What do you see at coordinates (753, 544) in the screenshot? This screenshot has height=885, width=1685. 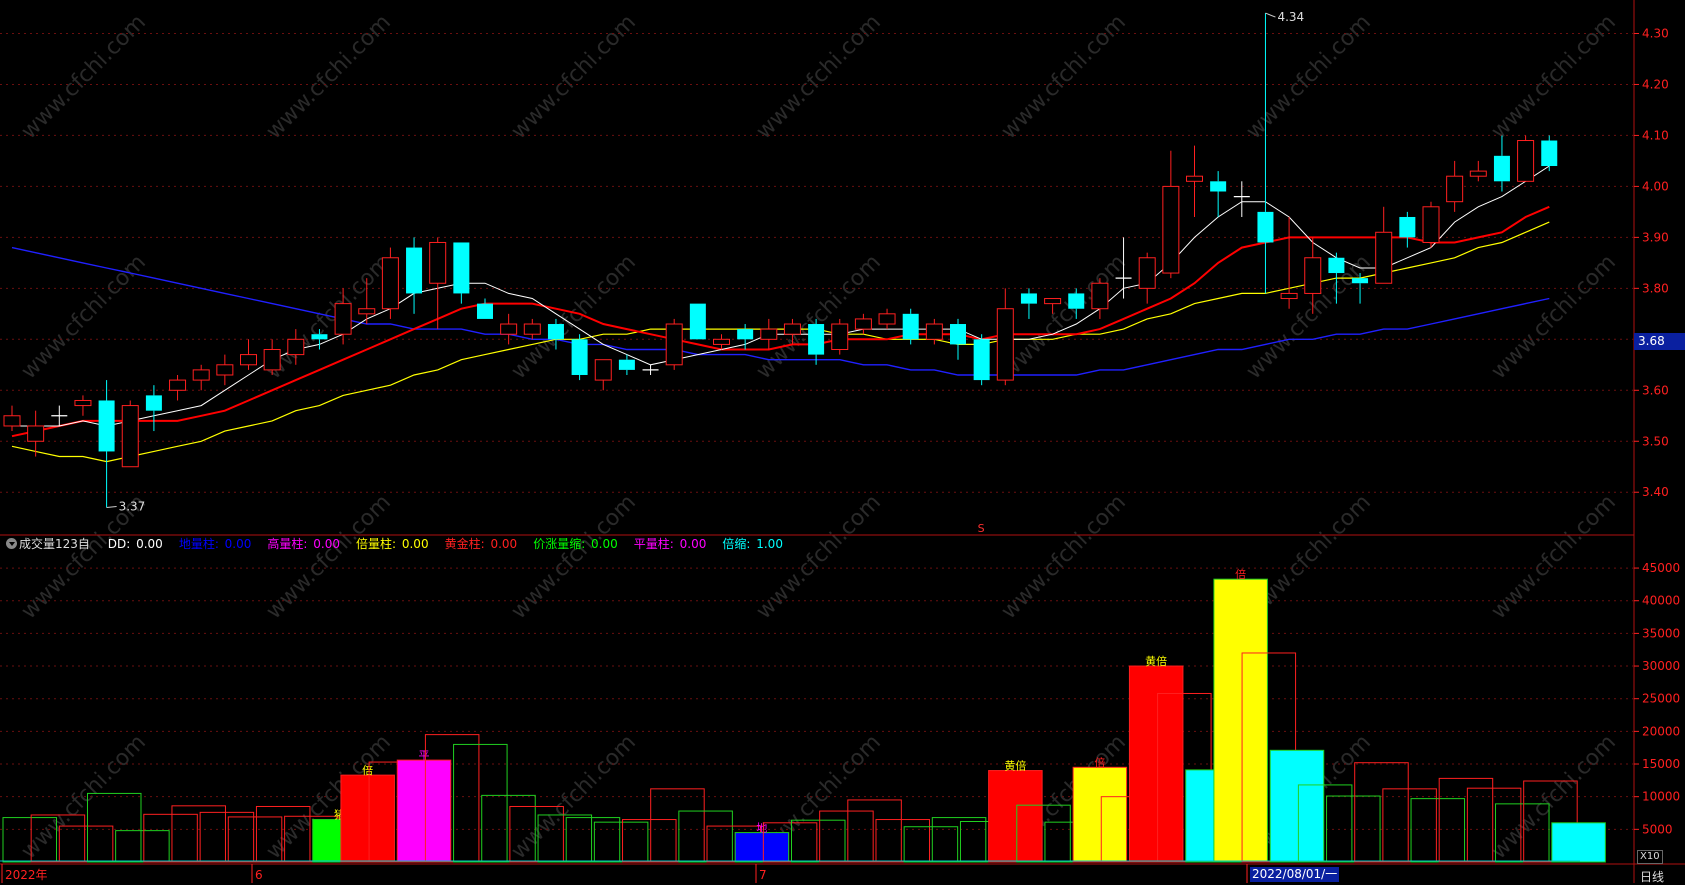 I see `legend-item: 倍缩: 1.00` at bounding box center [753, 544].